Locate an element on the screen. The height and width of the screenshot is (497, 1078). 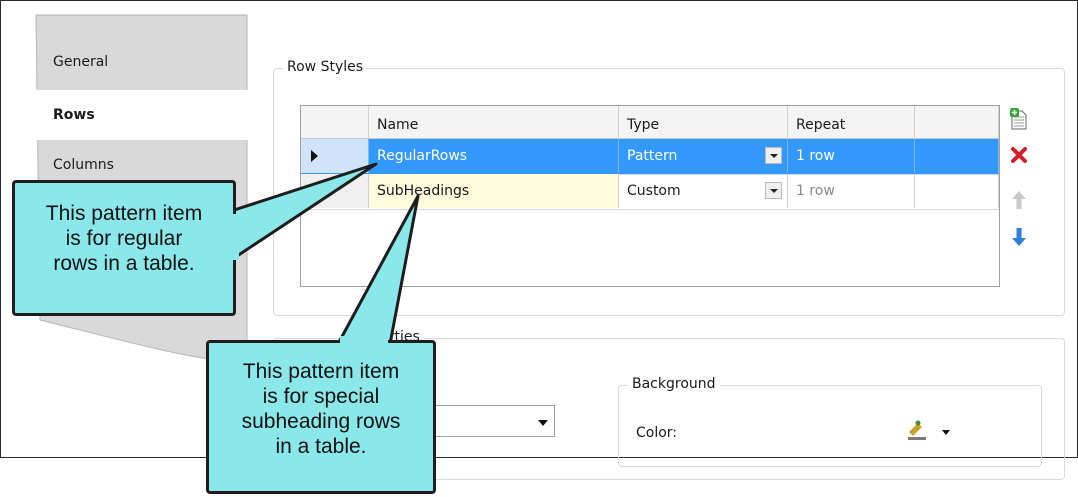
callout-line: subheading rows is located at coordinates (321, 421).